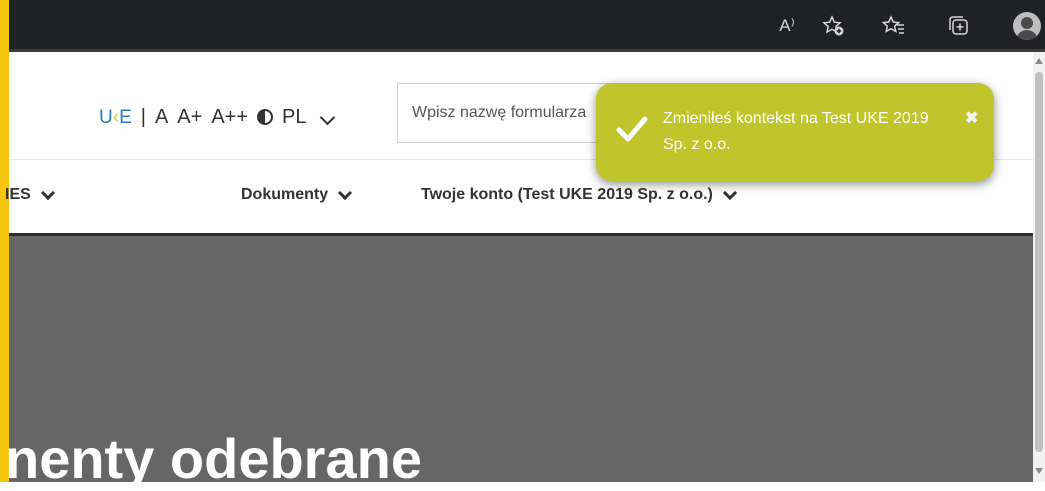  Describe the element at coordinates (229, 117) in the screenshot. I see `font-size-large-button: A++` at that location.